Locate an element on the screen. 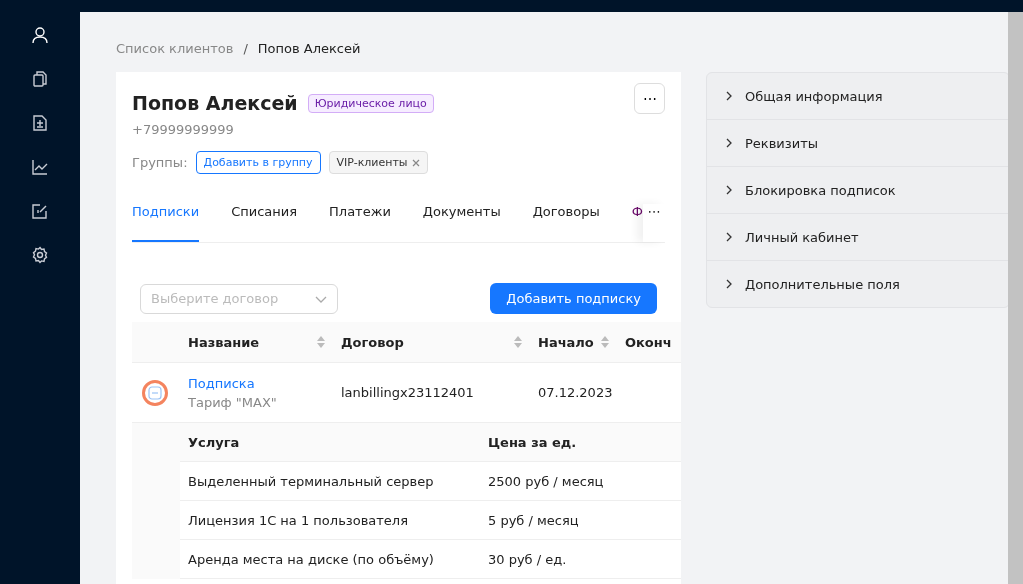 This screenshot has width=1023, height=584. documents-icon is located at coordinates (40, 79).